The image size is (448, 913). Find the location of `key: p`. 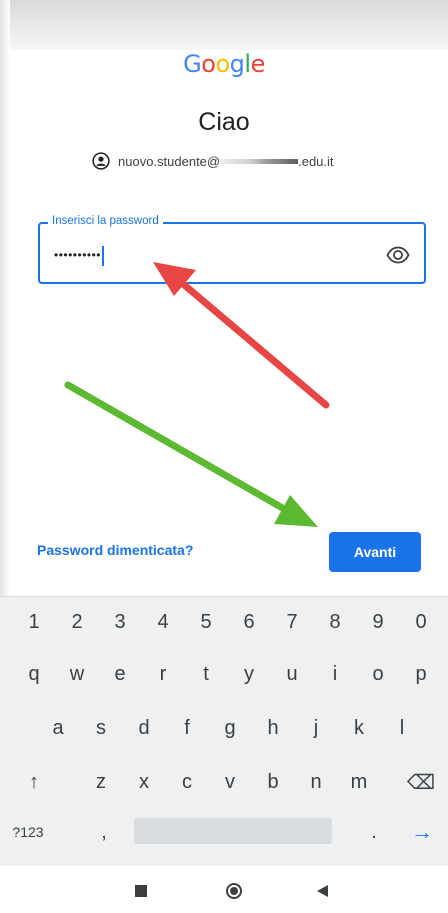

key: p is located at coordinates (421, 674).